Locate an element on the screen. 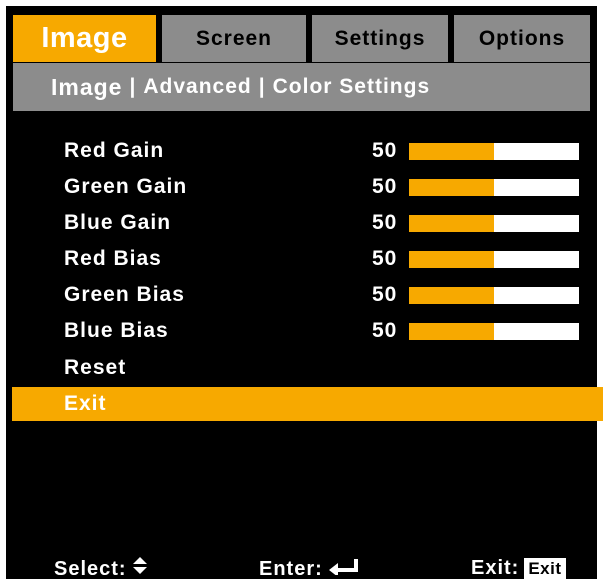 The image size is (603, 585). tab-image: Image is located at coordinates (84, 38).